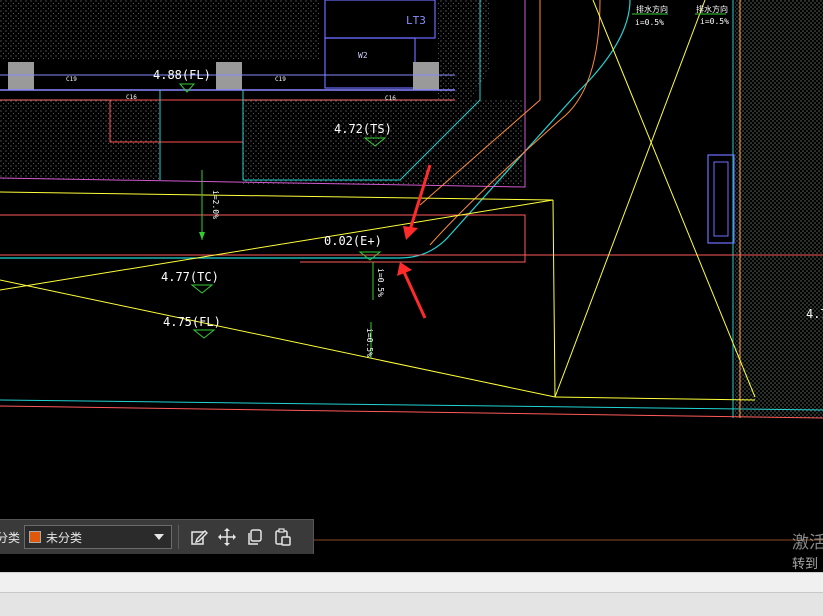 The width and height of the screenshot is (823, 616). Describe the element at coordinates (160, 30) in the screenshot. I see `hatch-area-top-left` at that location.